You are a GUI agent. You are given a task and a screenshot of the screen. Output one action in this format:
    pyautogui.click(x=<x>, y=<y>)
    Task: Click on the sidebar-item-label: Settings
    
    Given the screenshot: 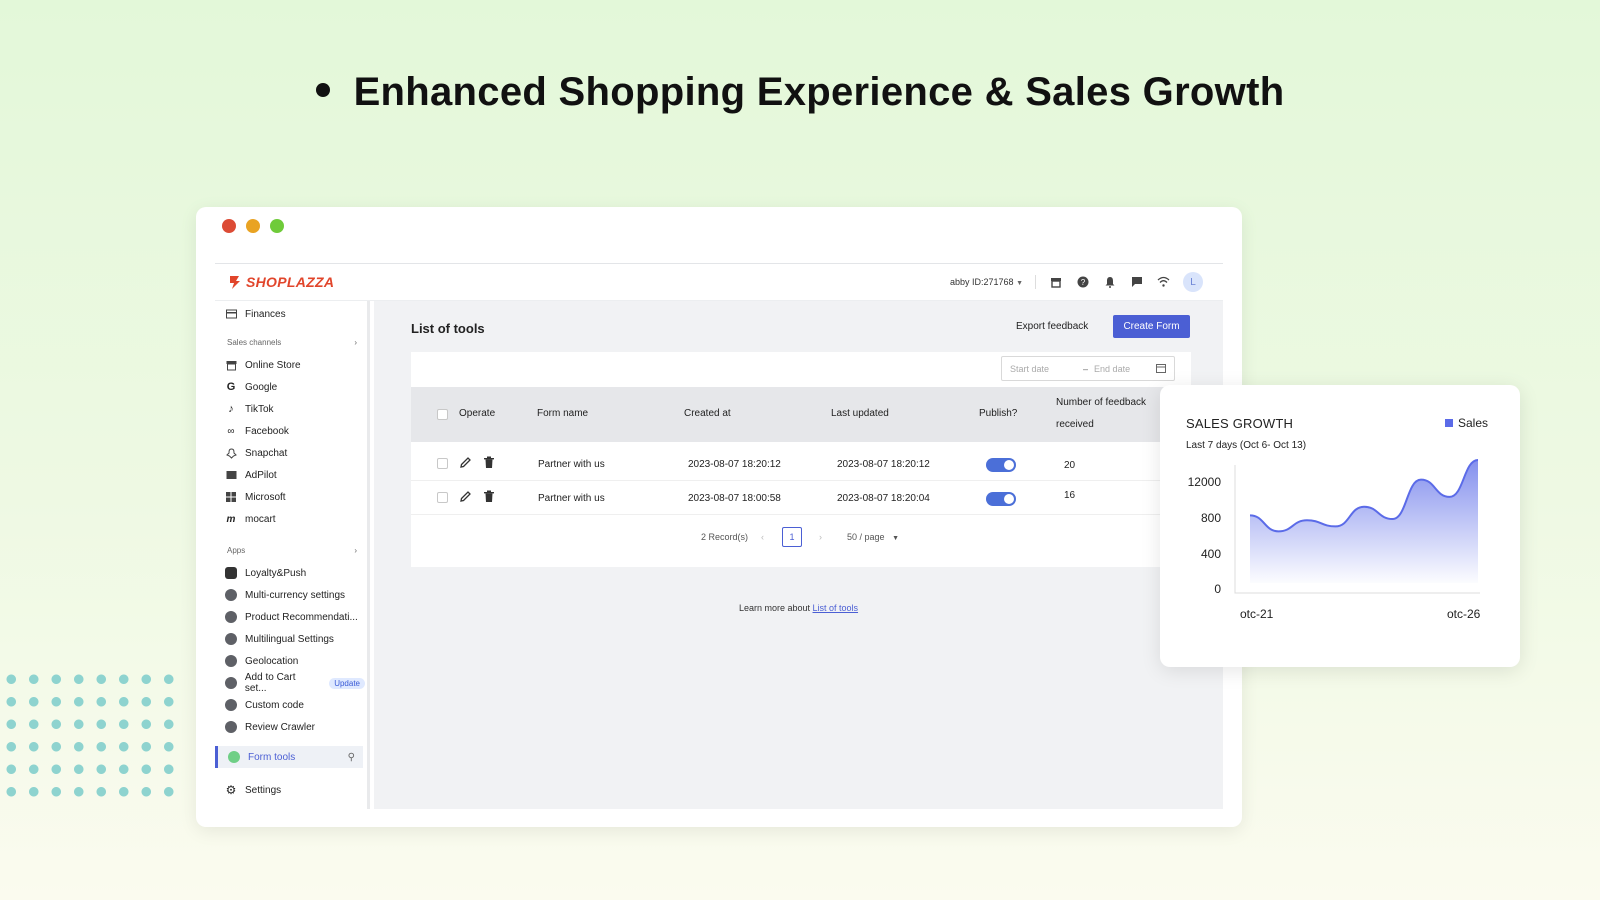 What is the action you would take?
    pyautogui.click(x=263, y=790)
    